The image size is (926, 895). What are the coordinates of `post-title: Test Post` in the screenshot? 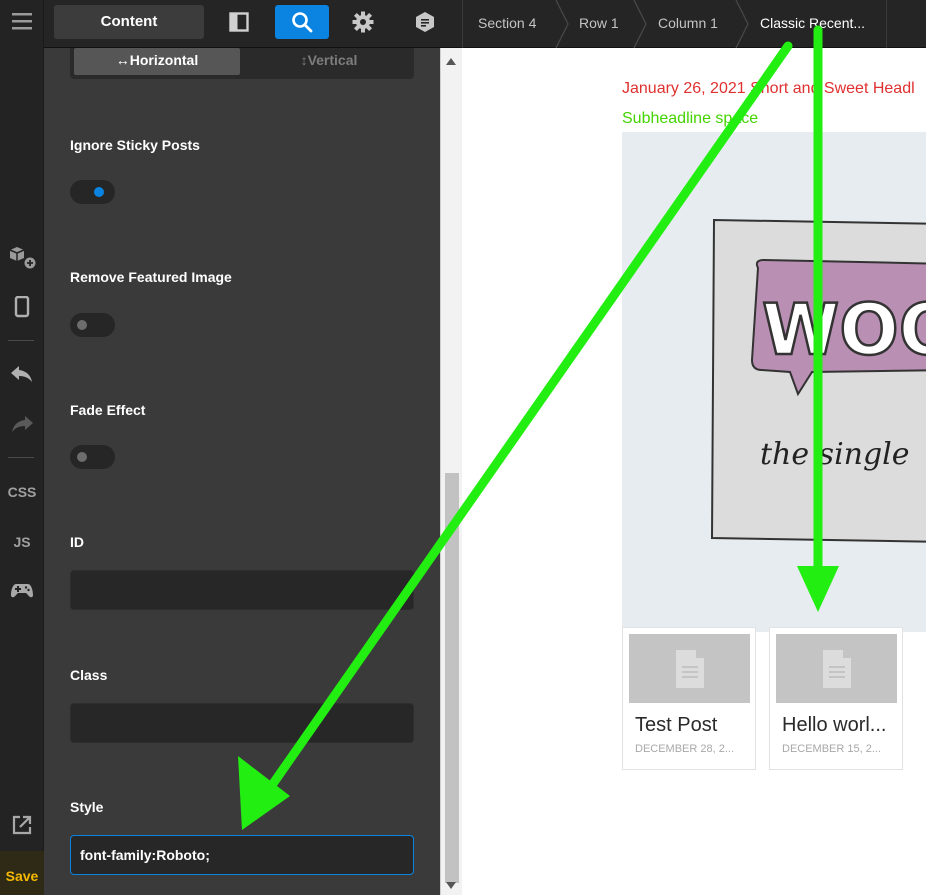 It's located at (693, 725).